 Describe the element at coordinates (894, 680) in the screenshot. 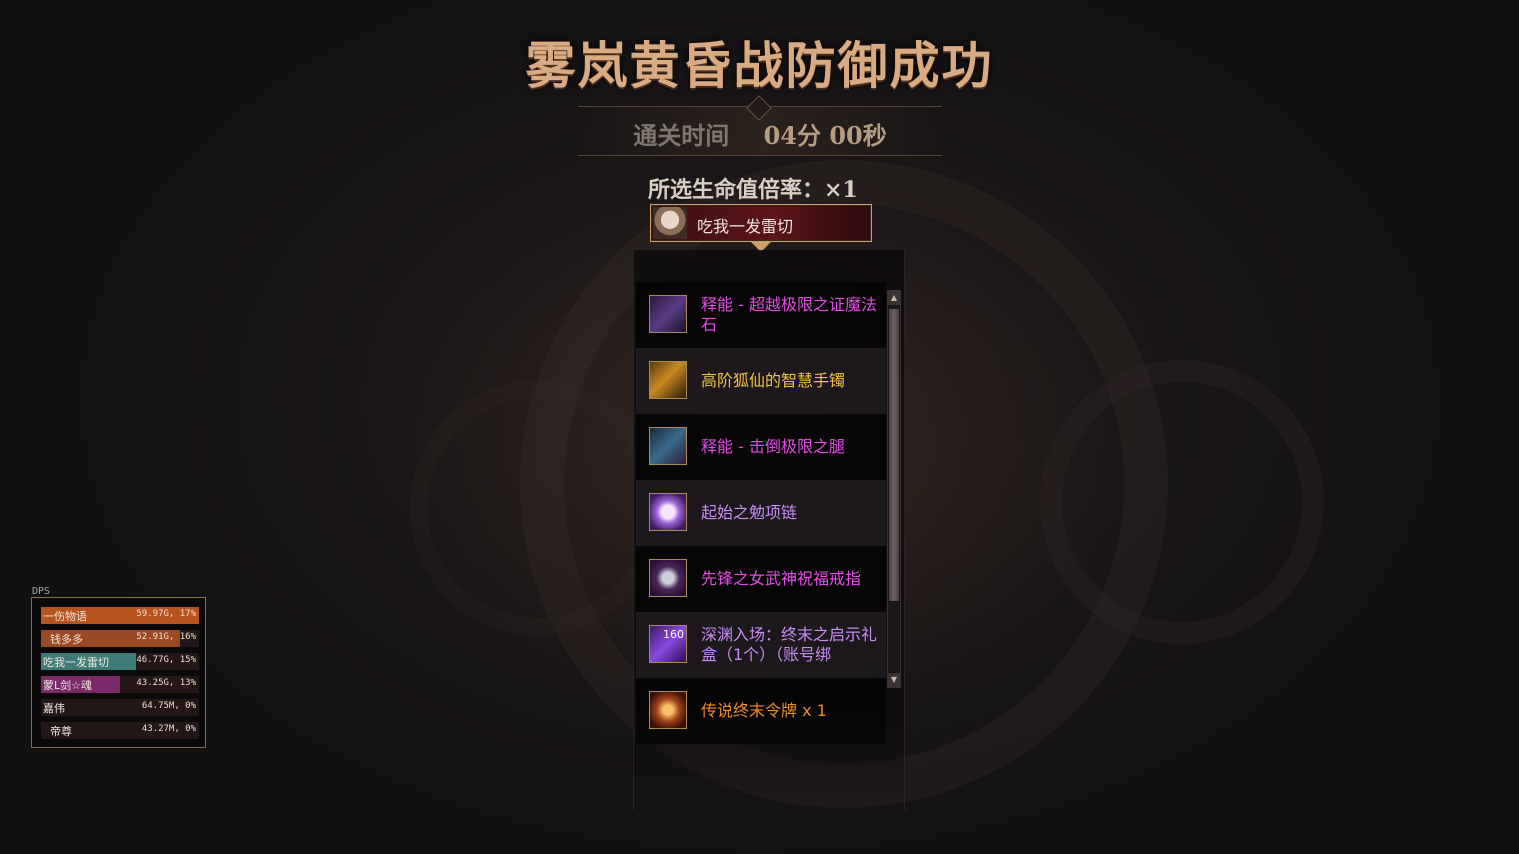

I see `scroll-down-icon: ▼` at that location.